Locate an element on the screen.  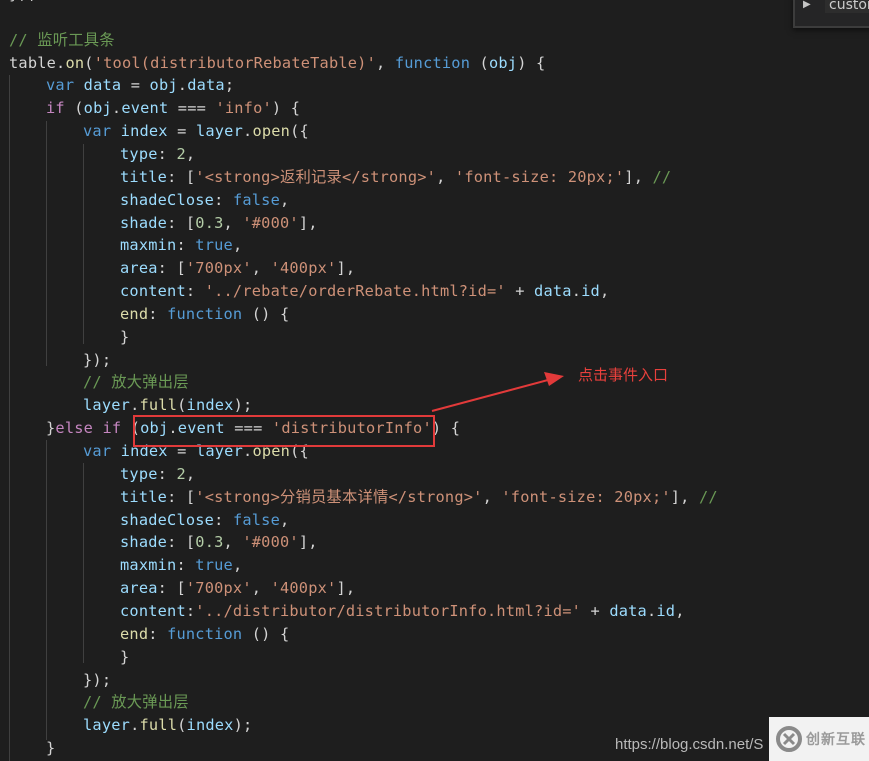
watermark-url: https://blog.csdn.net/S is located at coordinates (689, 744).